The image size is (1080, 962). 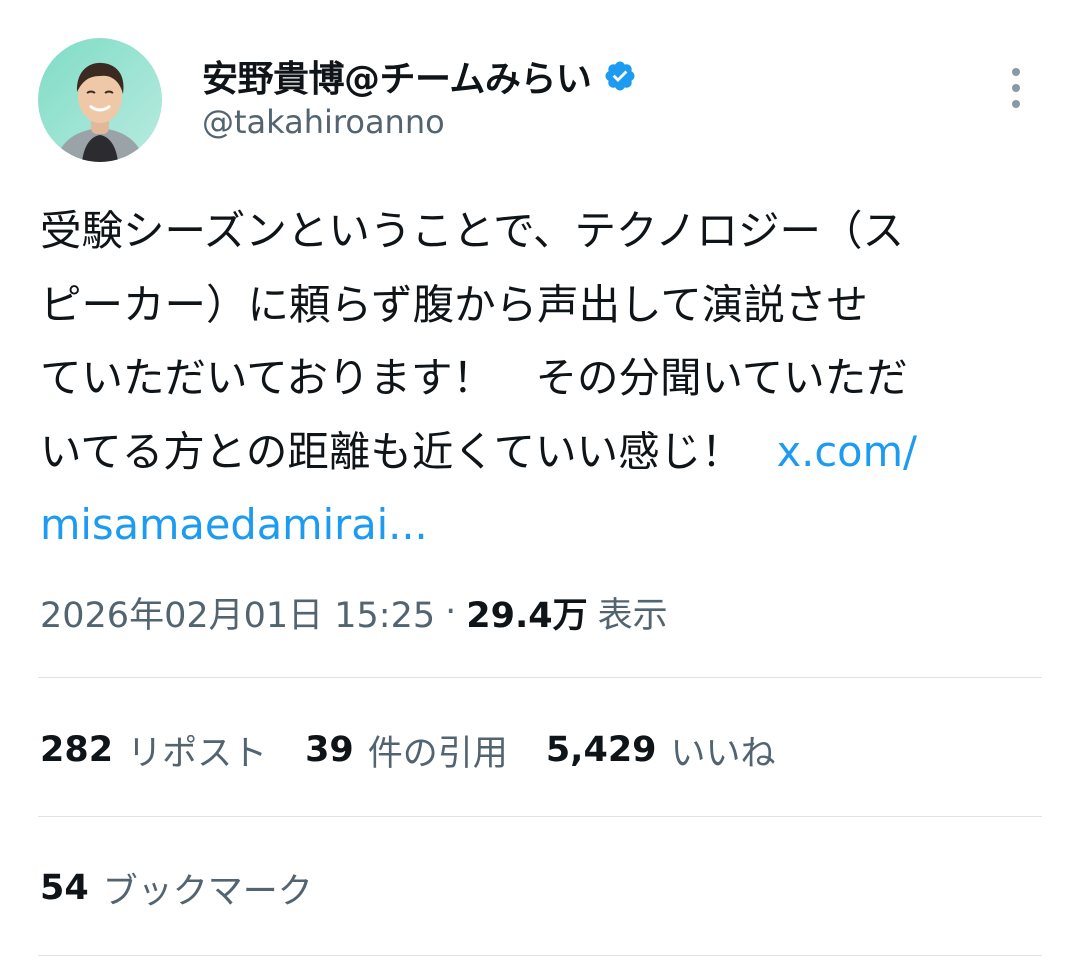 What do you see at coordinates (454, 304) in the screenshot?
I see `tweet-text-line: ピーカー）に頼らず腹から声出して演説させ` at bounding box center [454, 304].